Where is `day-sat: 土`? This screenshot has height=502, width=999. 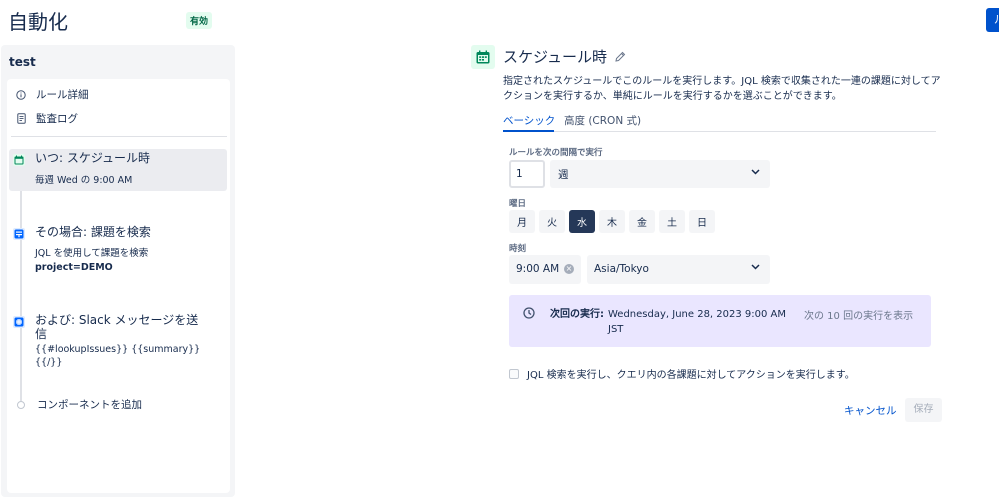 day-sat: 土 is located at coordinates (672, 221).